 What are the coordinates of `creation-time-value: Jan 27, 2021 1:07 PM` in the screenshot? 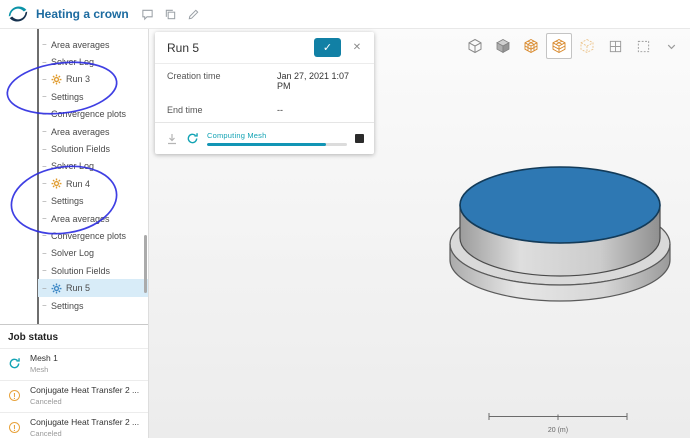 It's located at (313, 81).